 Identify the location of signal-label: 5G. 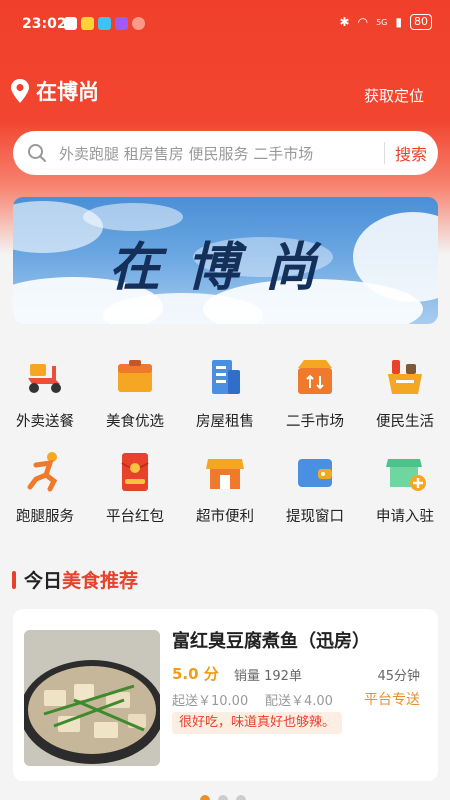
(382, 22).